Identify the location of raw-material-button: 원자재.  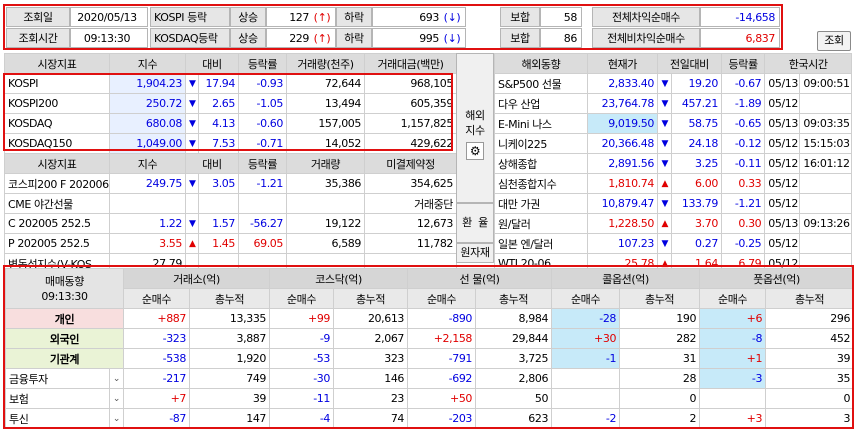
(475, 253).